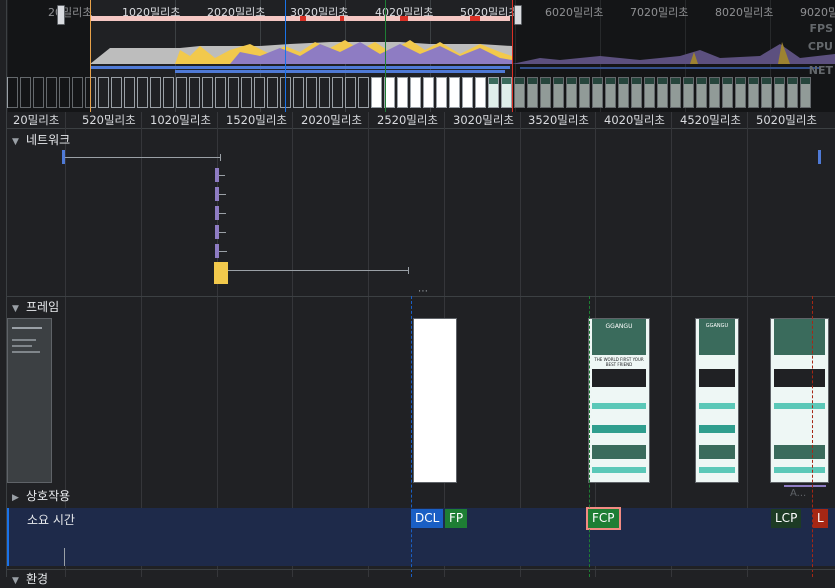  I want to click on load-marker-line, so click(813, 436).